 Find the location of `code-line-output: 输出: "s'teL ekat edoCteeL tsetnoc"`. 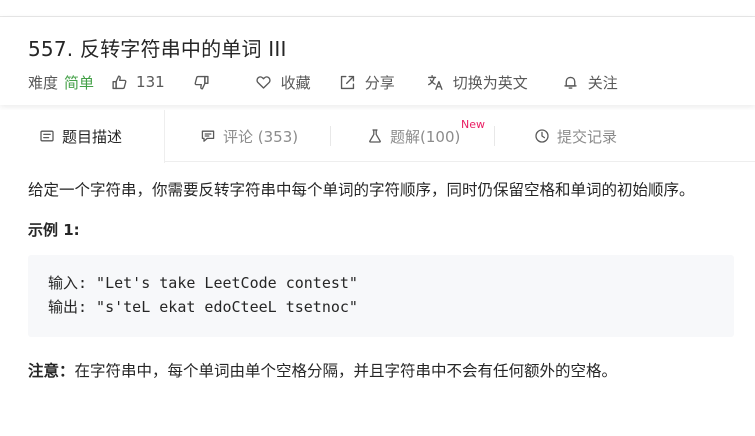

code-line-output: 输出: "s'teL ekat edoCteeL tsetnoc" is located at coordinates (203, 307).